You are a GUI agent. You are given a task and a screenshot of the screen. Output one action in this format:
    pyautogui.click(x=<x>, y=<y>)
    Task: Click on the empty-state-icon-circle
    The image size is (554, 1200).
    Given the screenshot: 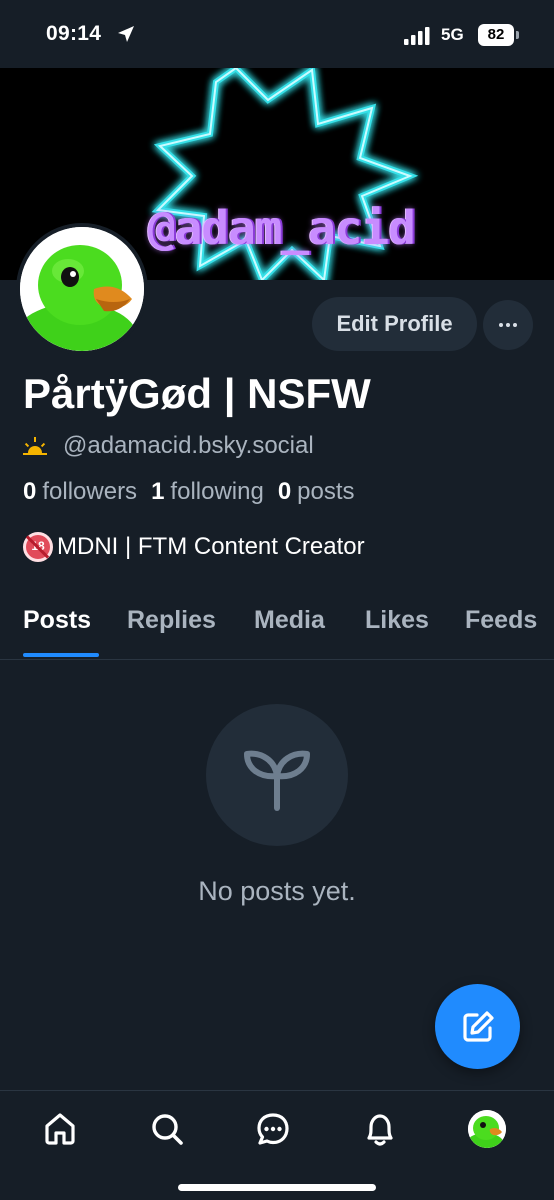 What is the action you would take?
    pyautogui.click(x=277, y=775)
    